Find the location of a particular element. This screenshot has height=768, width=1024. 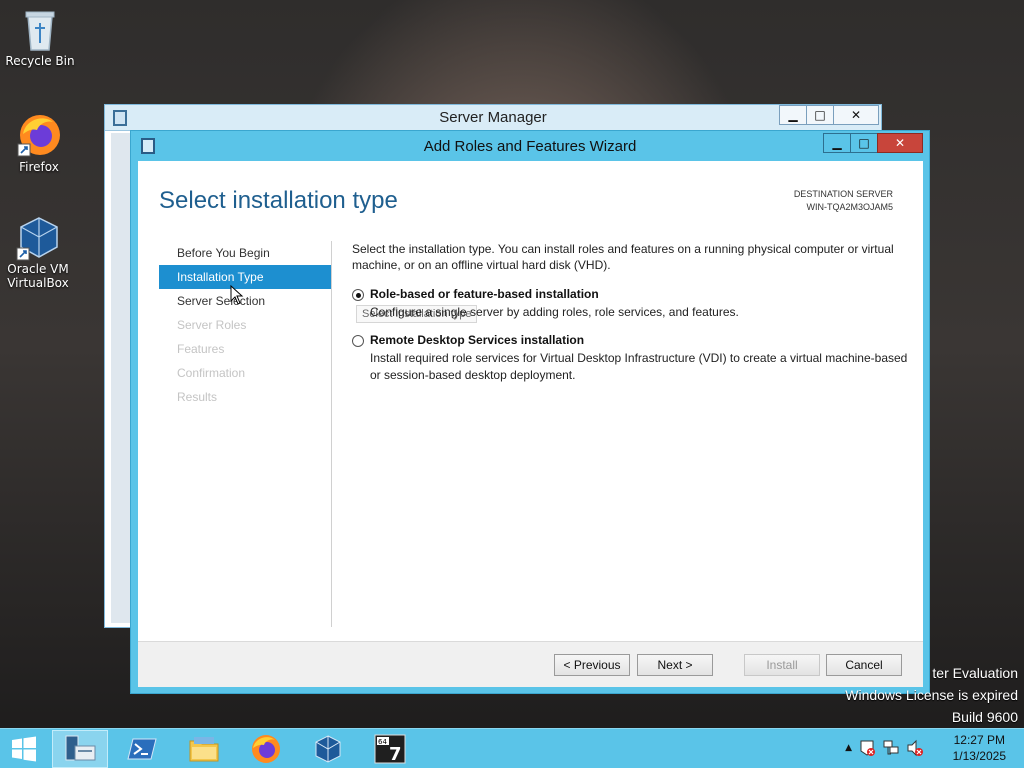

system-tray: ▲ is located at coordinates (884, 748).